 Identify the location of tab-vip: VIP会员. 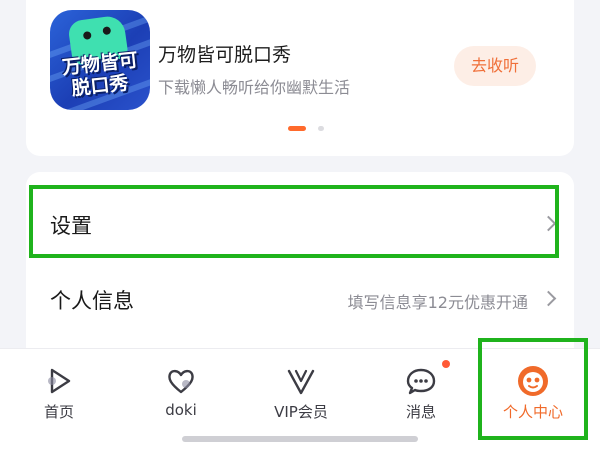
(301, 399).